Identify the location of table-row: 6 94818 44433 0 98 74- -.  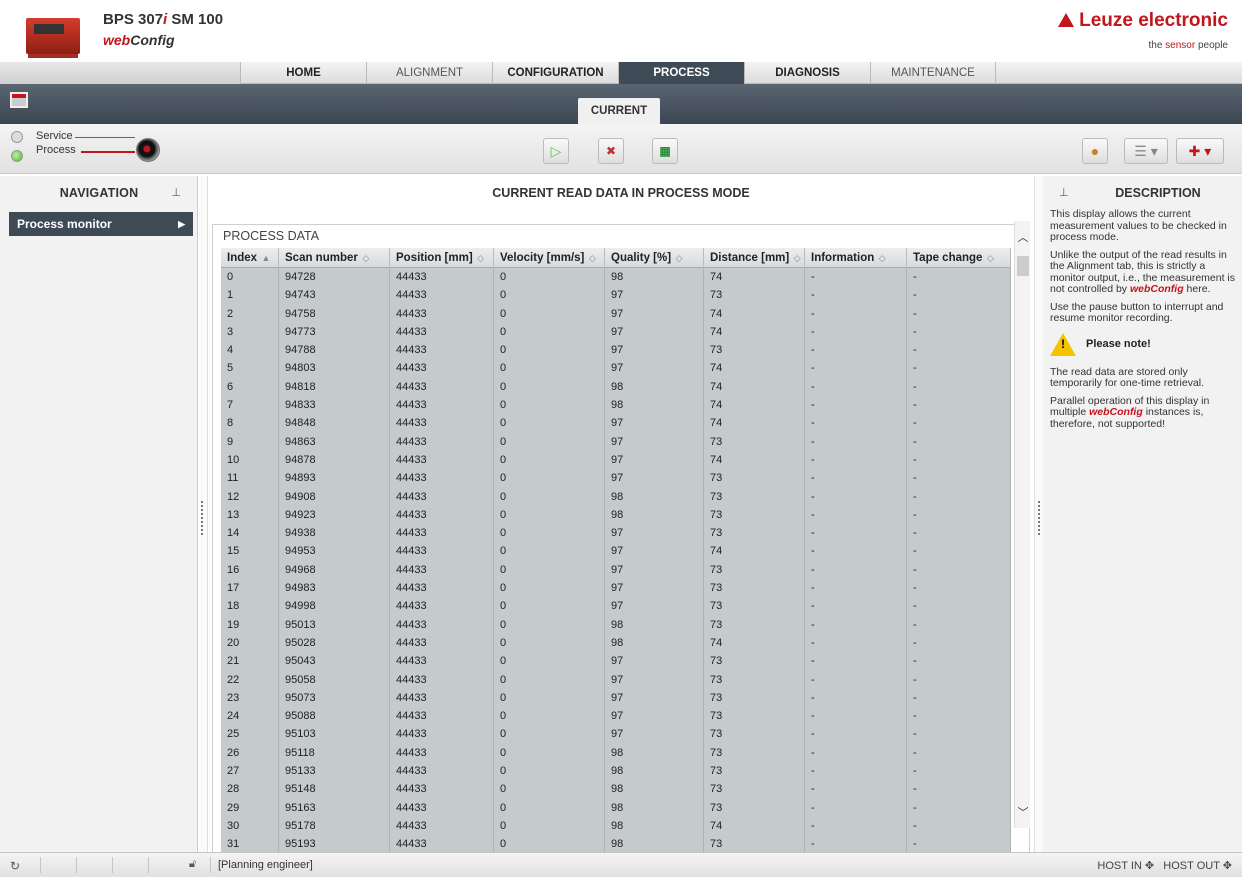
(616, 387).